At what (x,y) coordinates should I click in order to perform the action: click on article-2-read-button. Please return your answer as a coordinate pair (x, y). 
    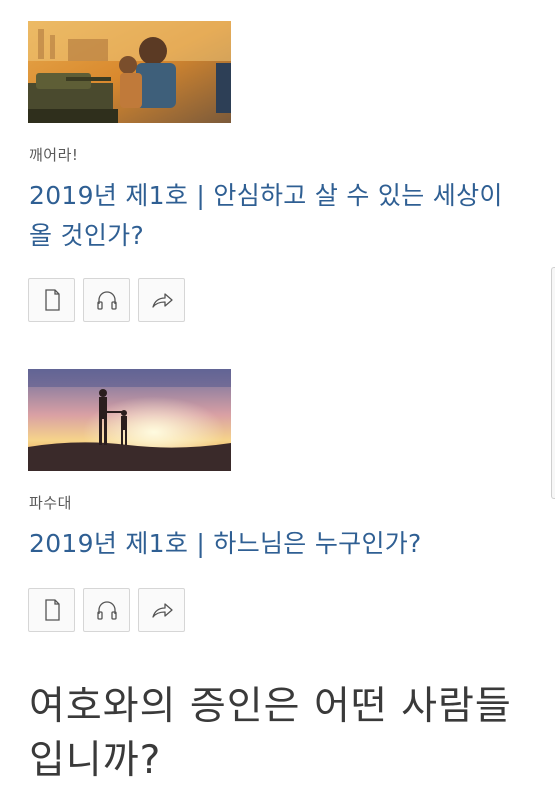
    Looking at the image, I should click on (51, 610).